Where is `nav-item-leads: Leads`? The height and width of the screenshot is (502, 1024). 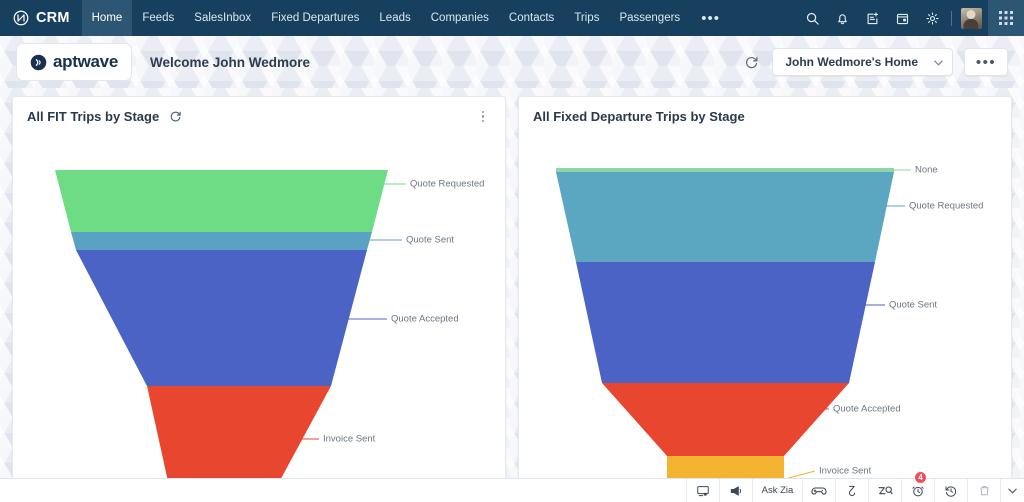 nav-item-leads: Leads is located at coordinates (394, 18).